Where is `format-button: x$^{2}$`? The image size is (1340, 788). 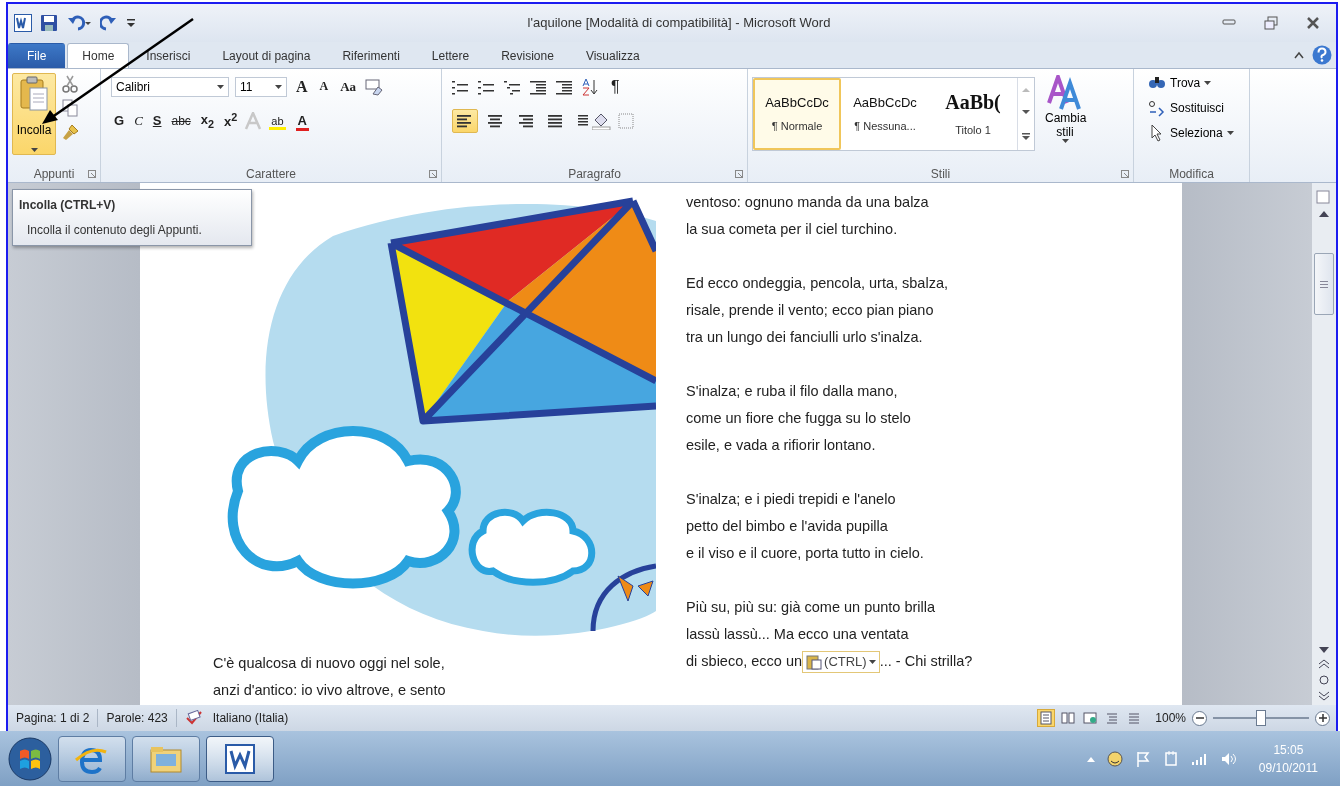
format-button: x$^{2}$ is located at coordinates (231, 120).